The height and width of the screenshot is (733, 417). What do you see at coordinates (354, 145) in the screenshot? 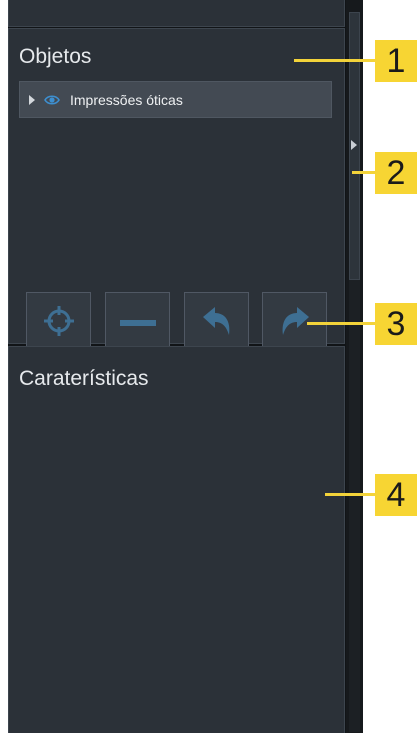
I see `collapse-arrow-icon` at bounding box center [354, 145].